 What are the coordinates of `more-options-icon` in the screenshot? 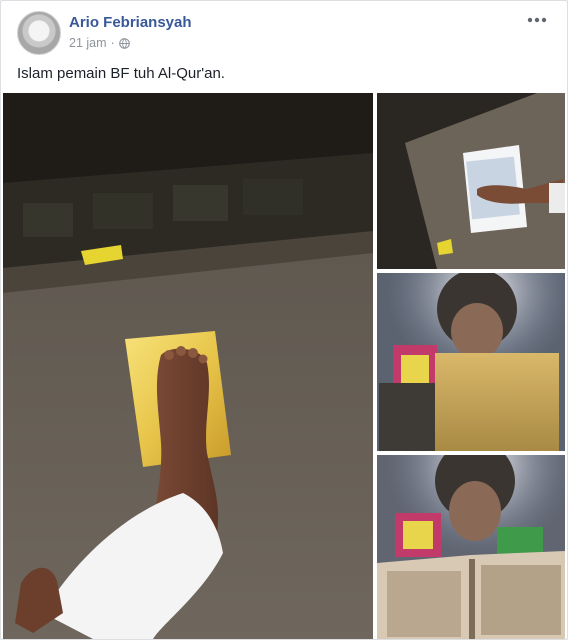 It's located at (537, 20).